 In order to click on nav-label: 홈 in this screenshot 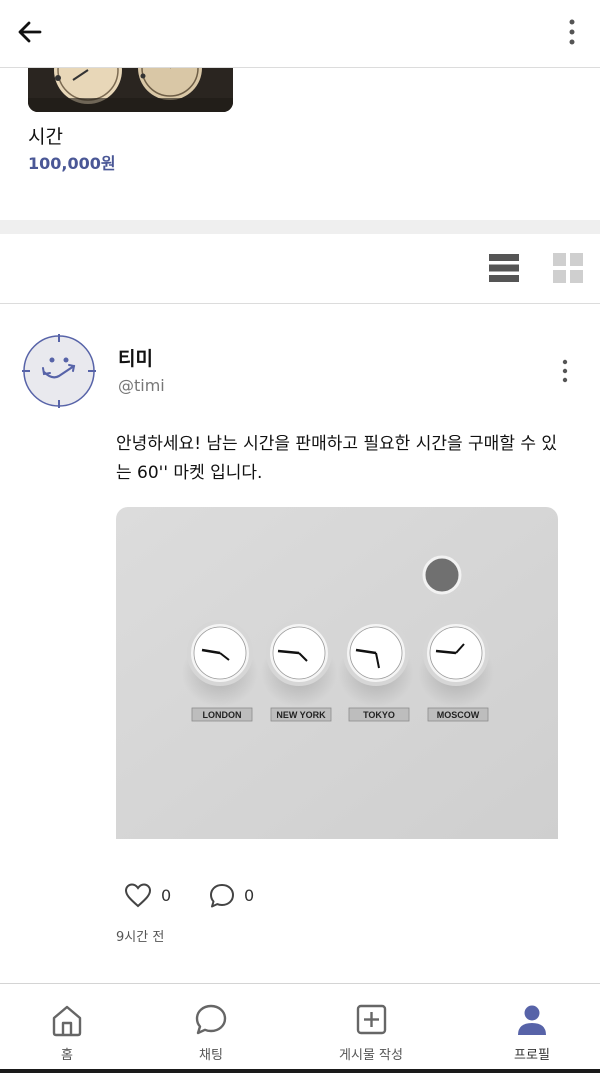, I will do `click(67, 1055)`.